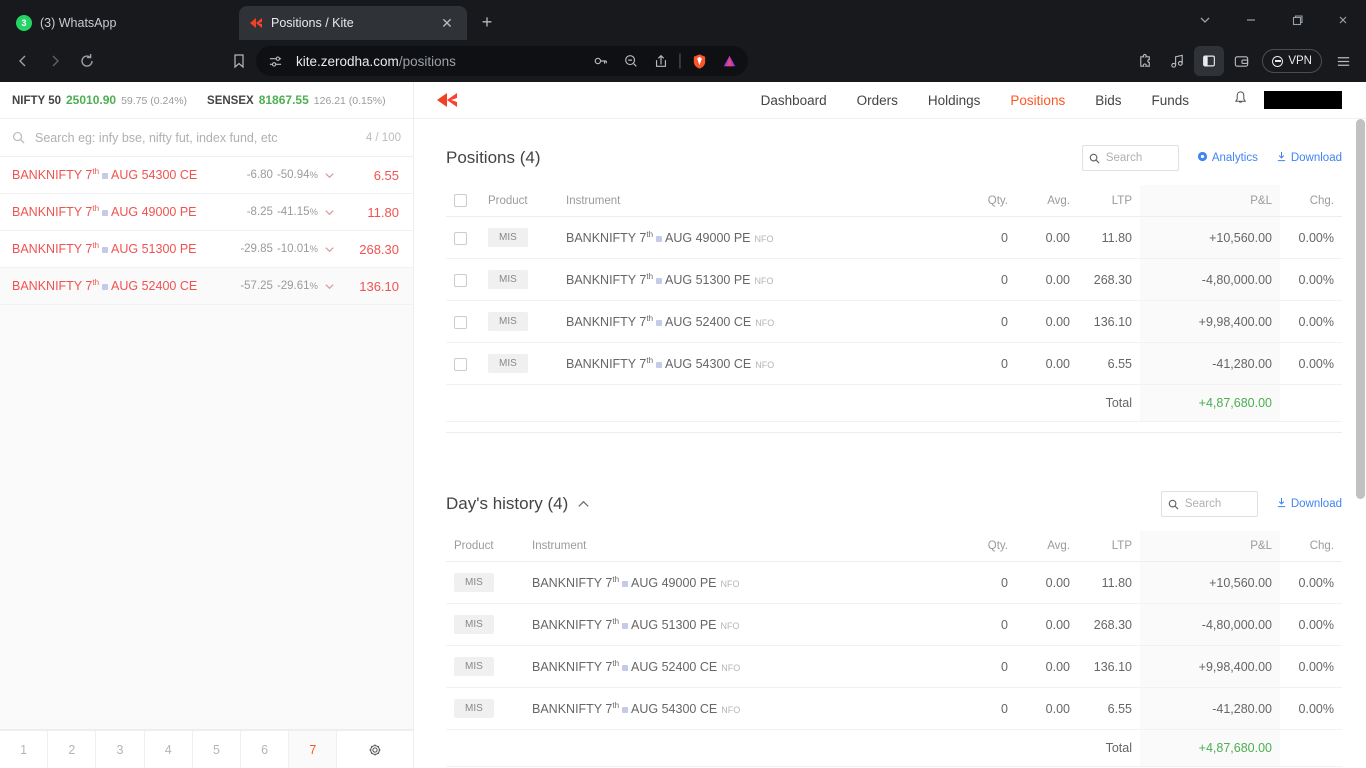  Describe the element at coordinates (447, 100) in the screenshot. I see `kite-logo-icon` at that location.